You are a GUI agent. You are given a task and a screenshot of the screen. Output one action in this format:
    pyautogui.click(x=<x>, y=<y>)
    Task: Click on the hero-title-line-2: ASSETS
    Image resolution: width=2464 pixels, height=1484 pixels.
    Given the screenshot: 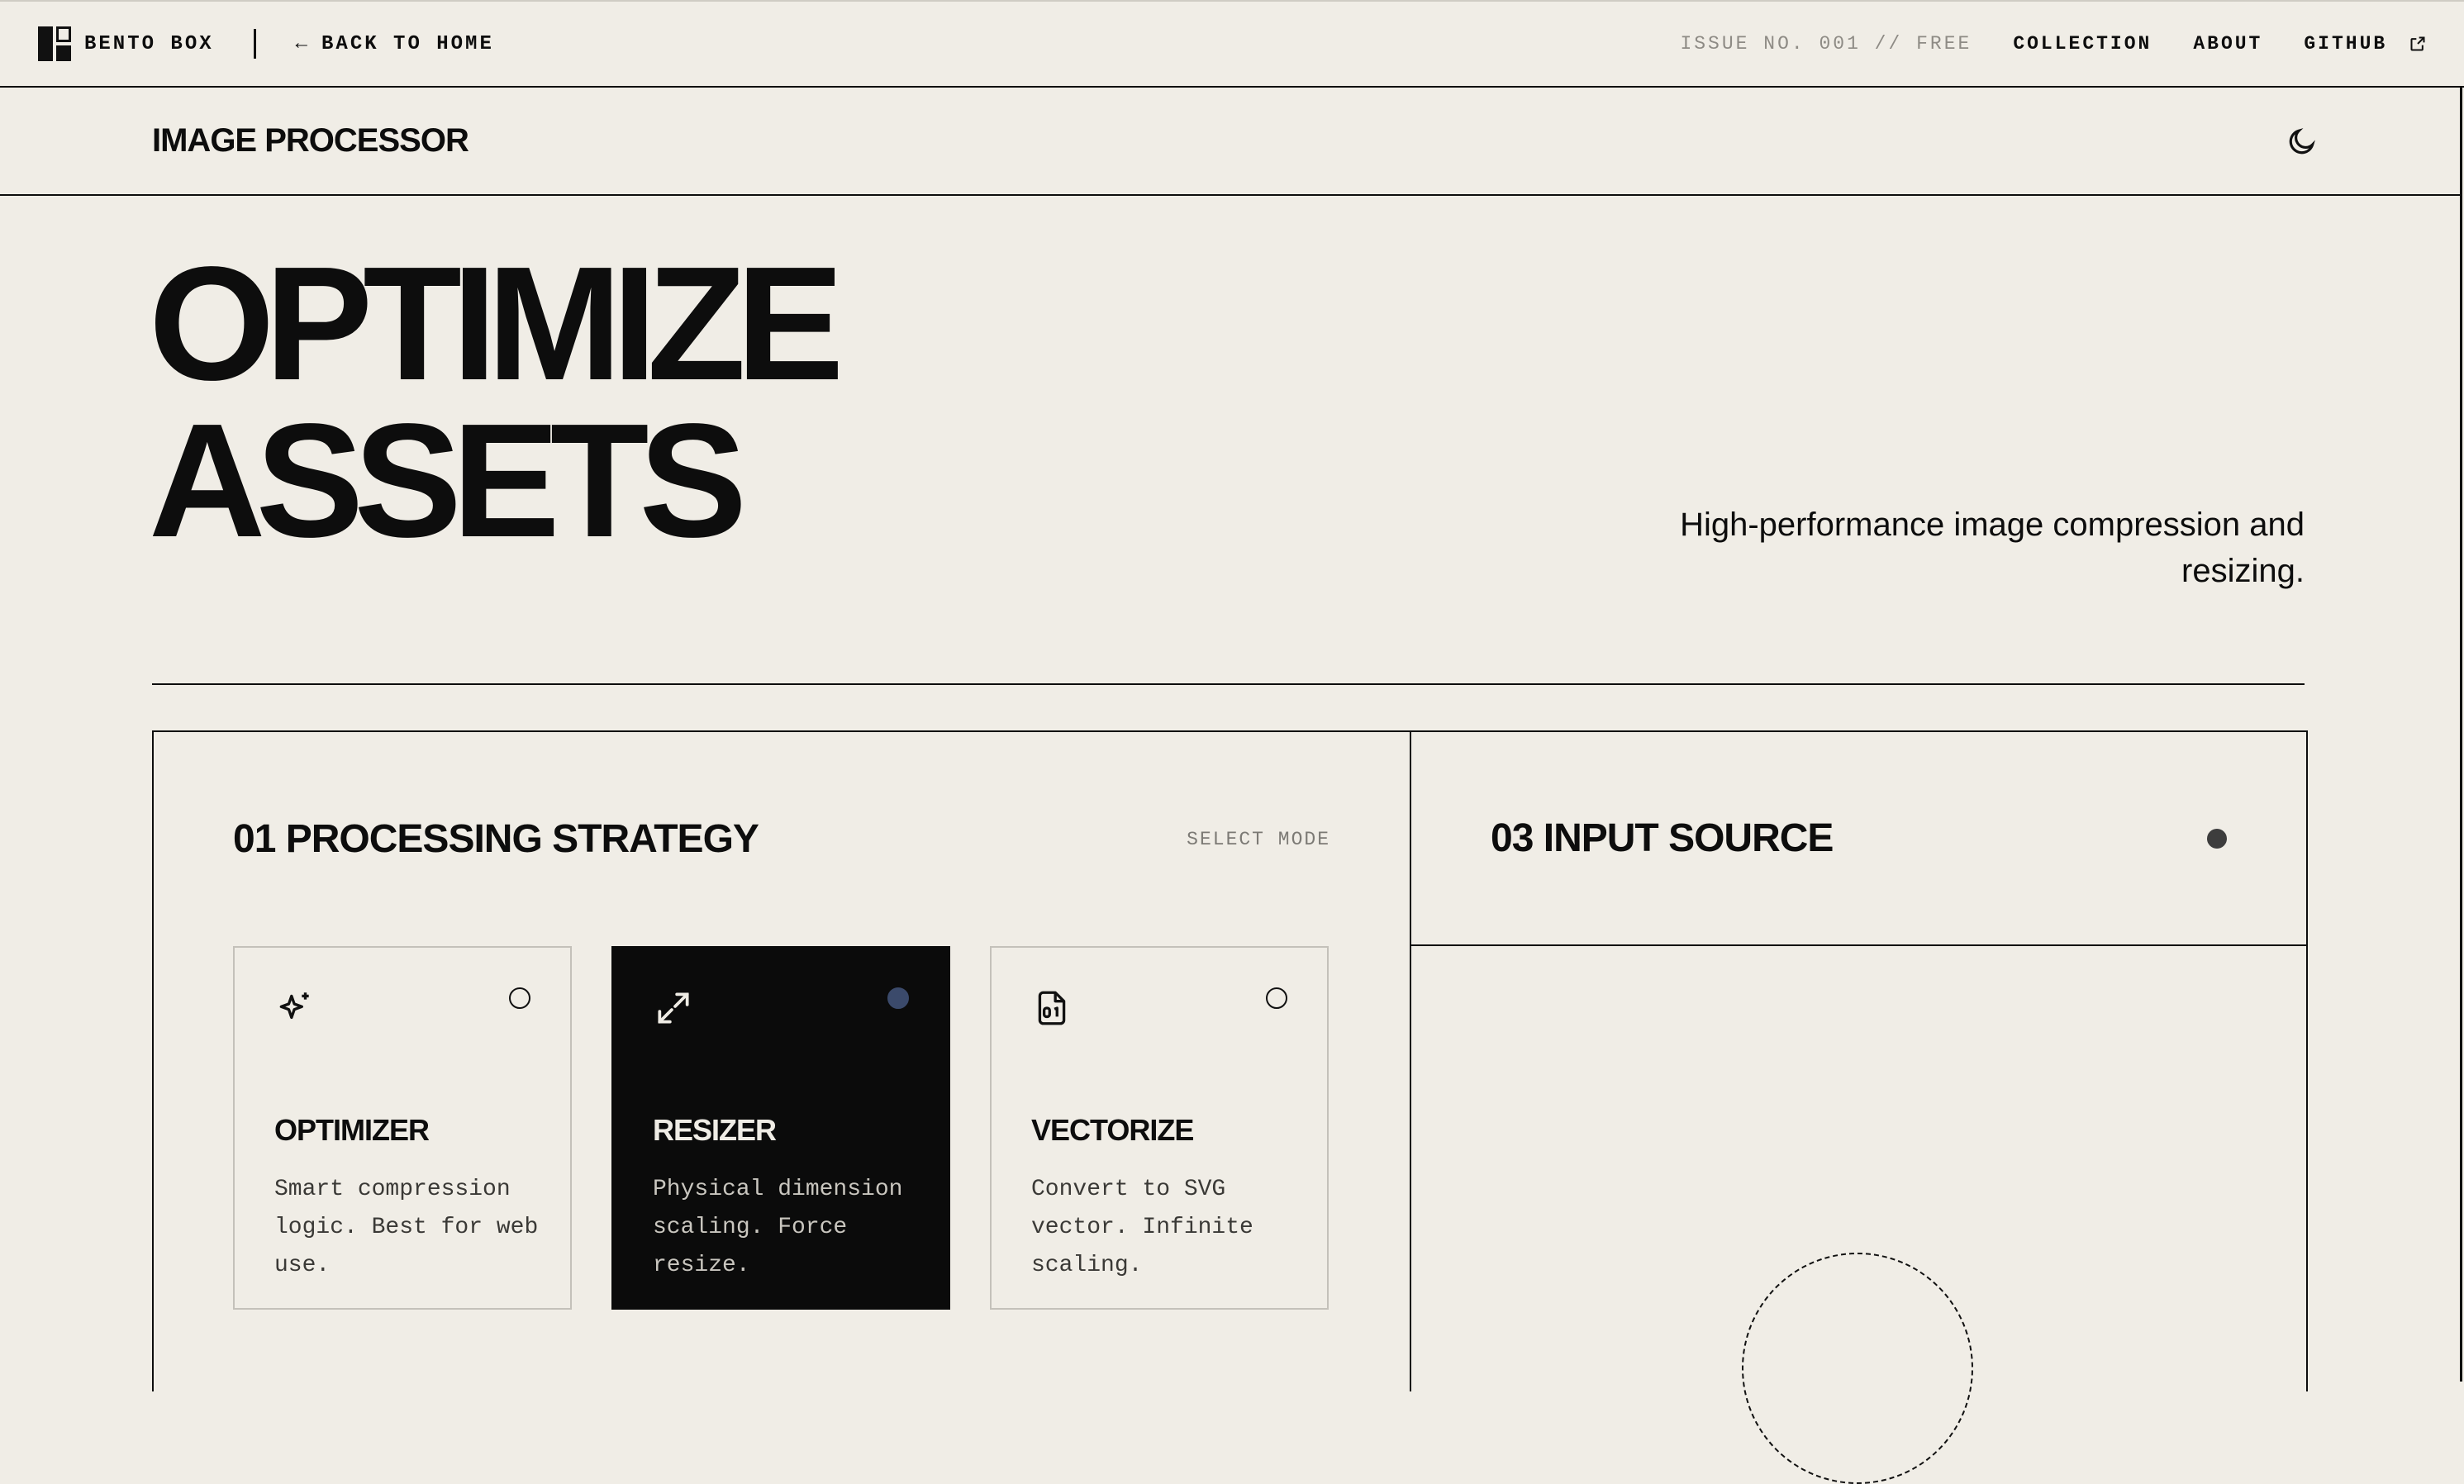 What is the action you would take?
    pyautogui.click(x=448, y=480)
    